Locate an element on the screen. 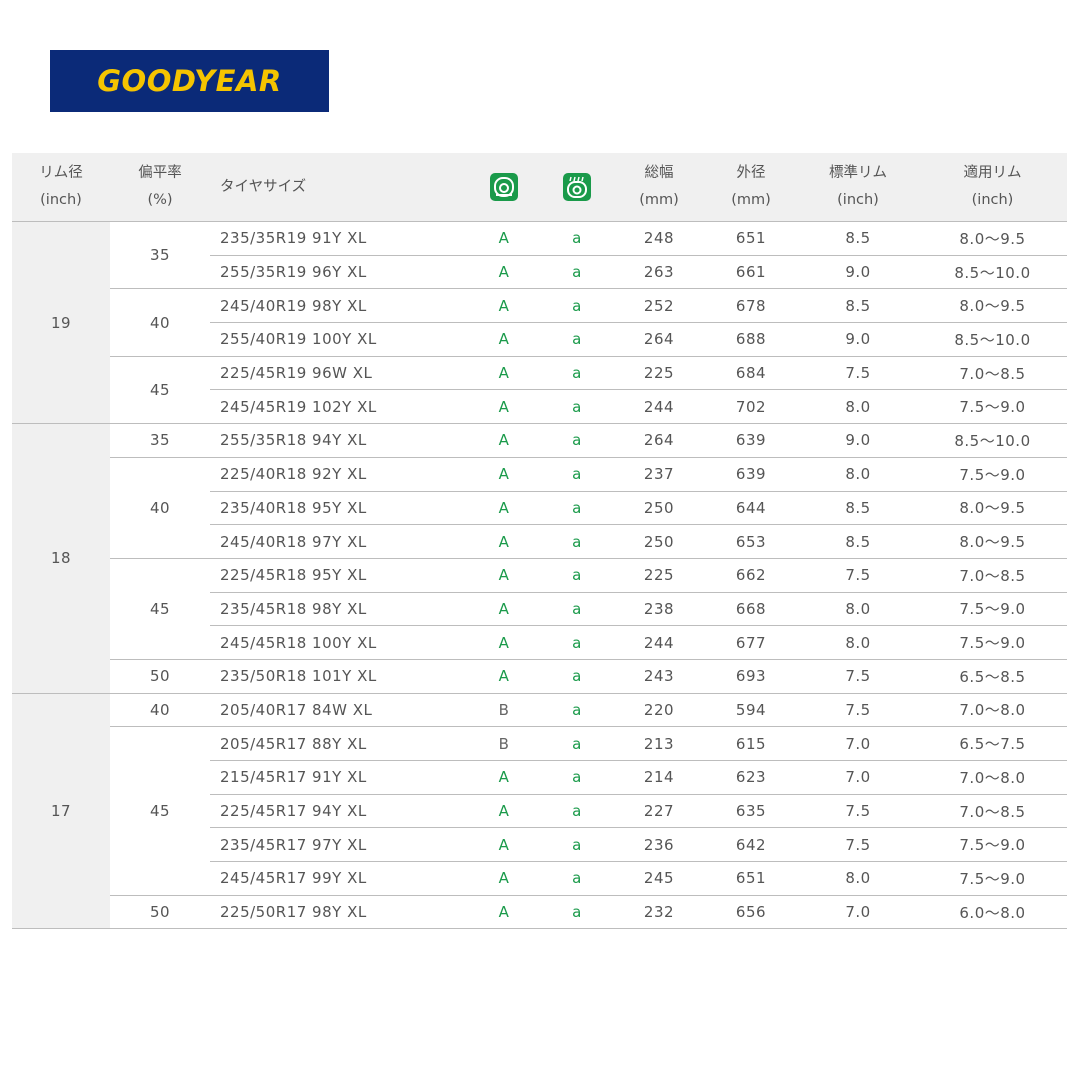  outer-diameter-cell: 661 is located at coordinates (751, 272).